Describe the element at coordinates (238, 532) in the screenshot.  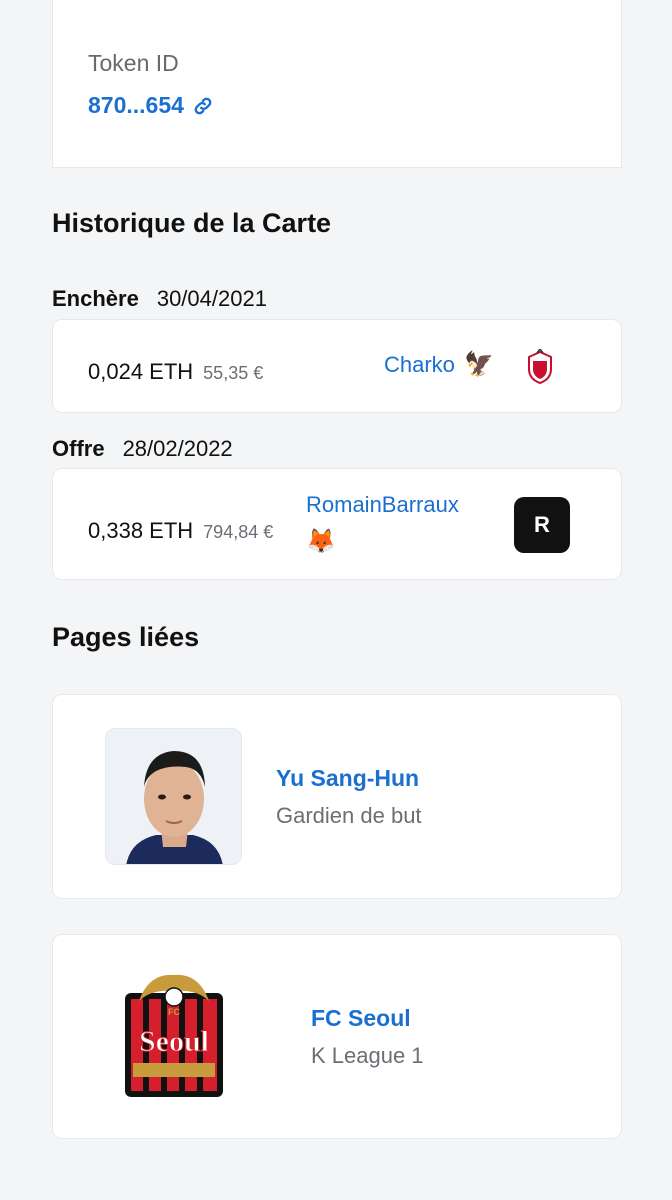
I see `price-fiat: 794,84 €` at that location.